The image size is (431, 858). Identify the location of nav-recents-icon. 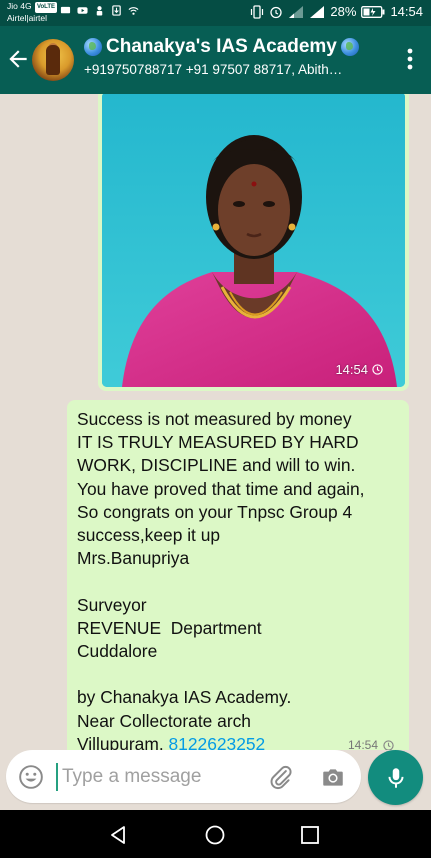
(310, 835).